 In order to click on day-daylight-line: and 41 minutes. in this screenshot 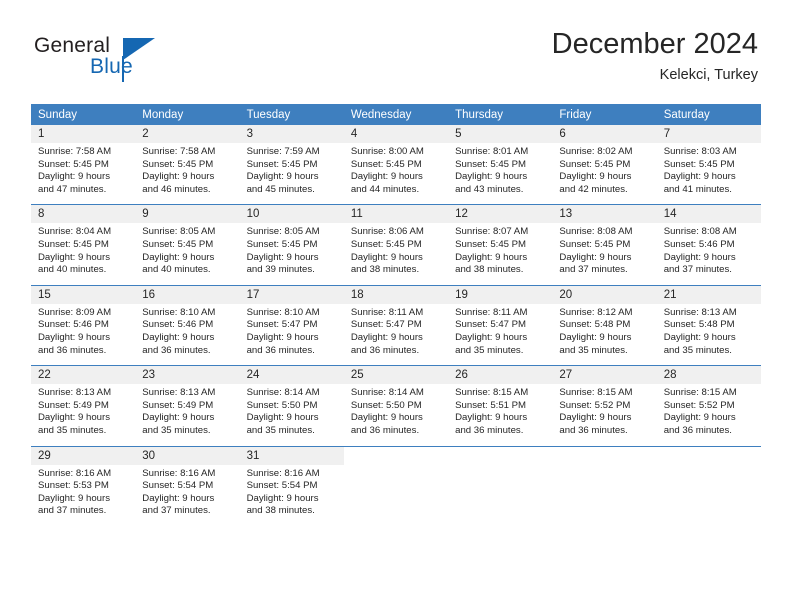, I will do `click(697, 189)`.